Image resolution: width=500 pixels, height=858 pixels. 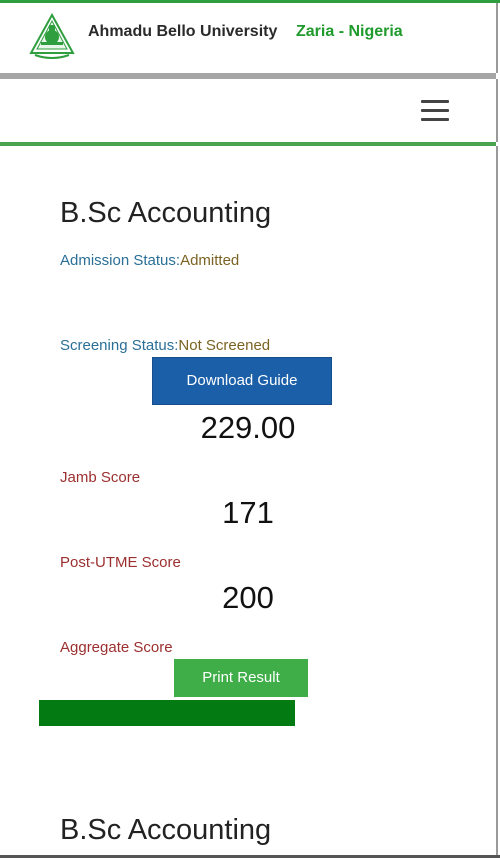 What do you see at coordinates (116, 647) in the screenshot?
I see `aggregate-score-label: Aggregate Score` at bounding box center [116, 647].